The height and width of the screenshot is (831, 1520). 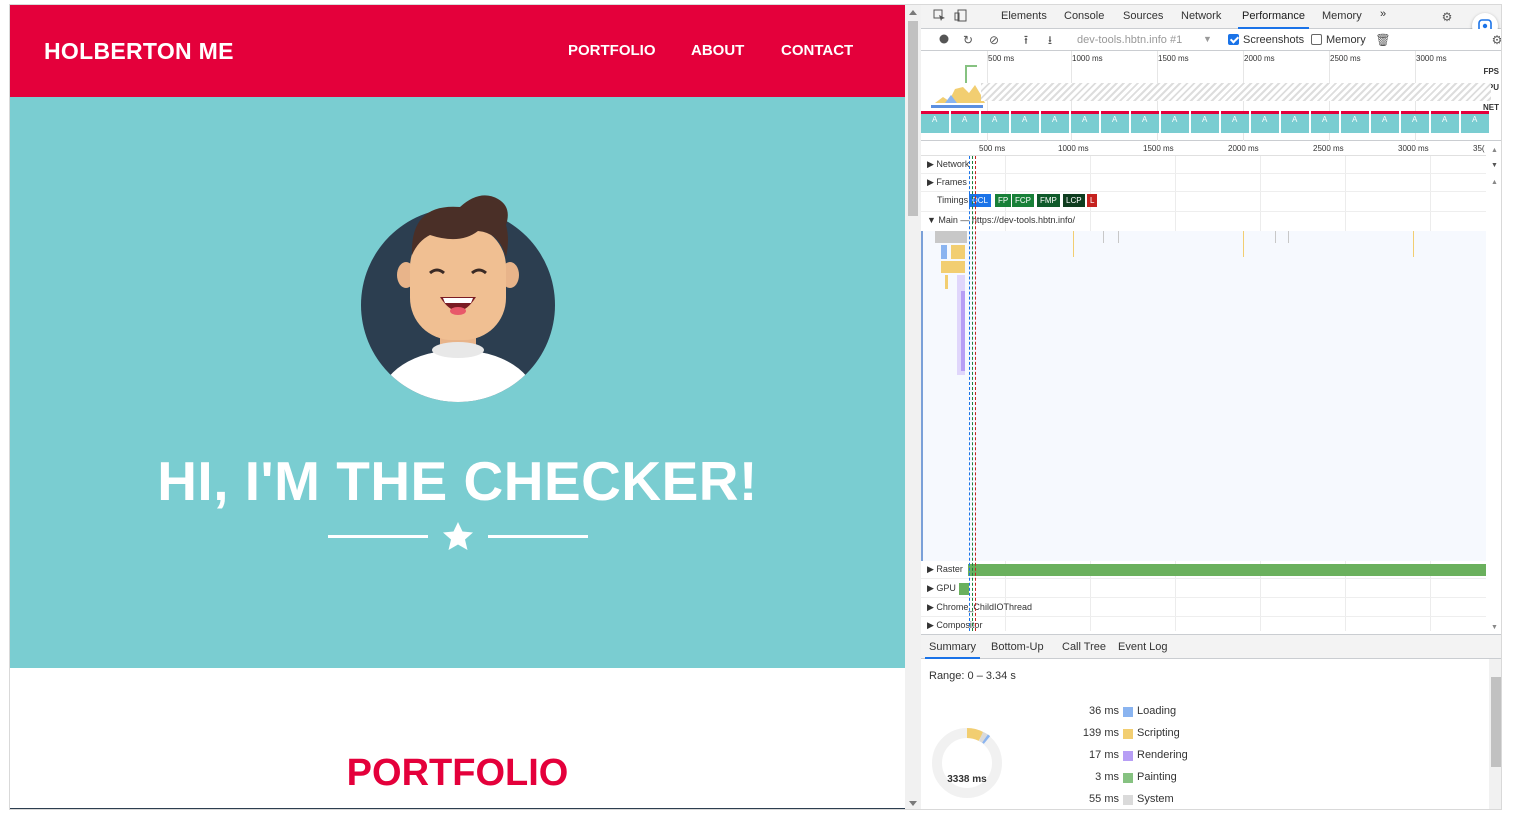 What do you see at coordinates (1143, 16) in the screenshot?
I see `tab-sources: Sources` at bounding box center [1143, 16].